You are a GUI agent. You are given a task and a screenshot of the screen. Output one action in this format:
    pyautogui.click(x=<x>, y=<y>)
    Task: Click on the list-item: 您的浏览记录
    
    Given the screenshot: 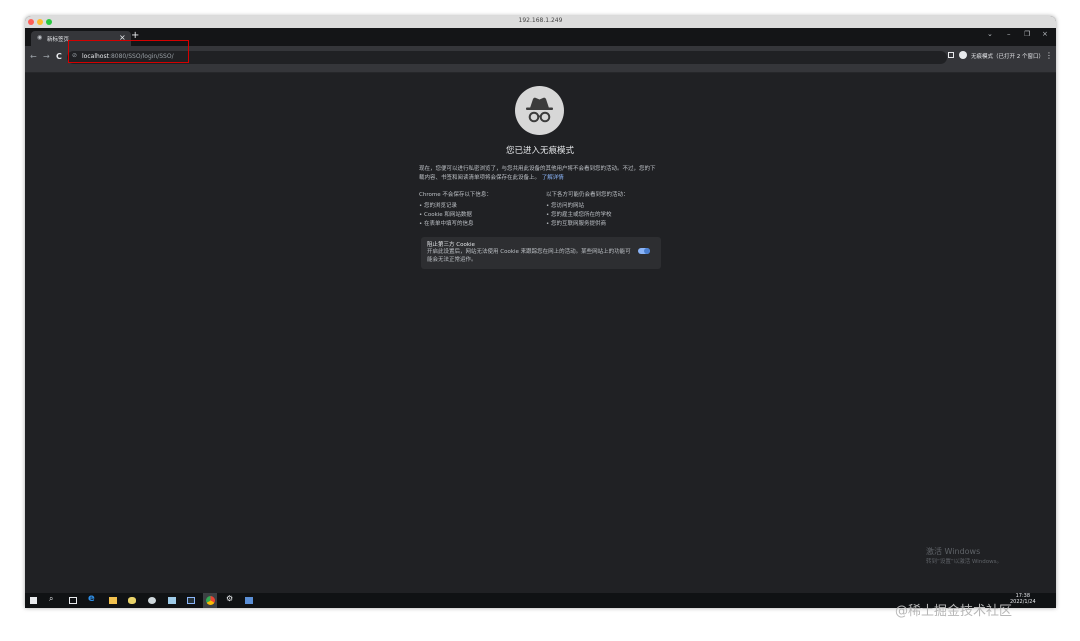 What is the action you would take?
    pyautogui.click(x=478, y=206)
    